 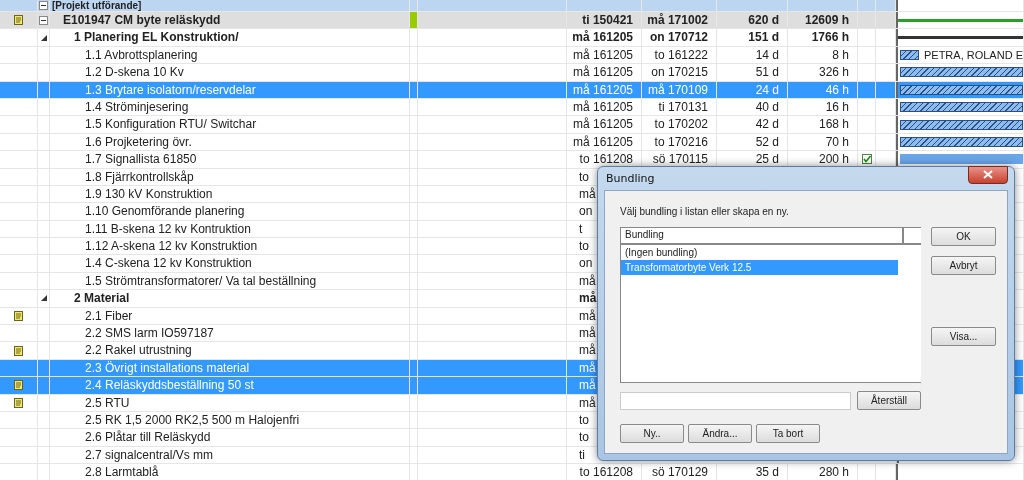 I want to click on task-name: 1.5 Konfiguration RTU/ Switchar, so click(x=170, y=124).